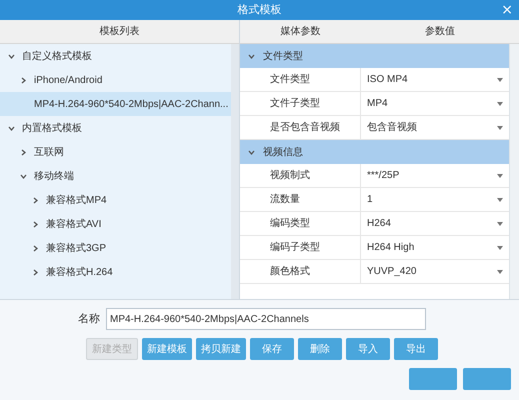 Image resolution: width=519 pixels, height=400 pixels. What do you see at coordinates (266, 319) in the screenshot?
I see `name-field: MP4-H.264-960*540-2Mbps|AAC-2Channels` at bounding box center [266, 319].